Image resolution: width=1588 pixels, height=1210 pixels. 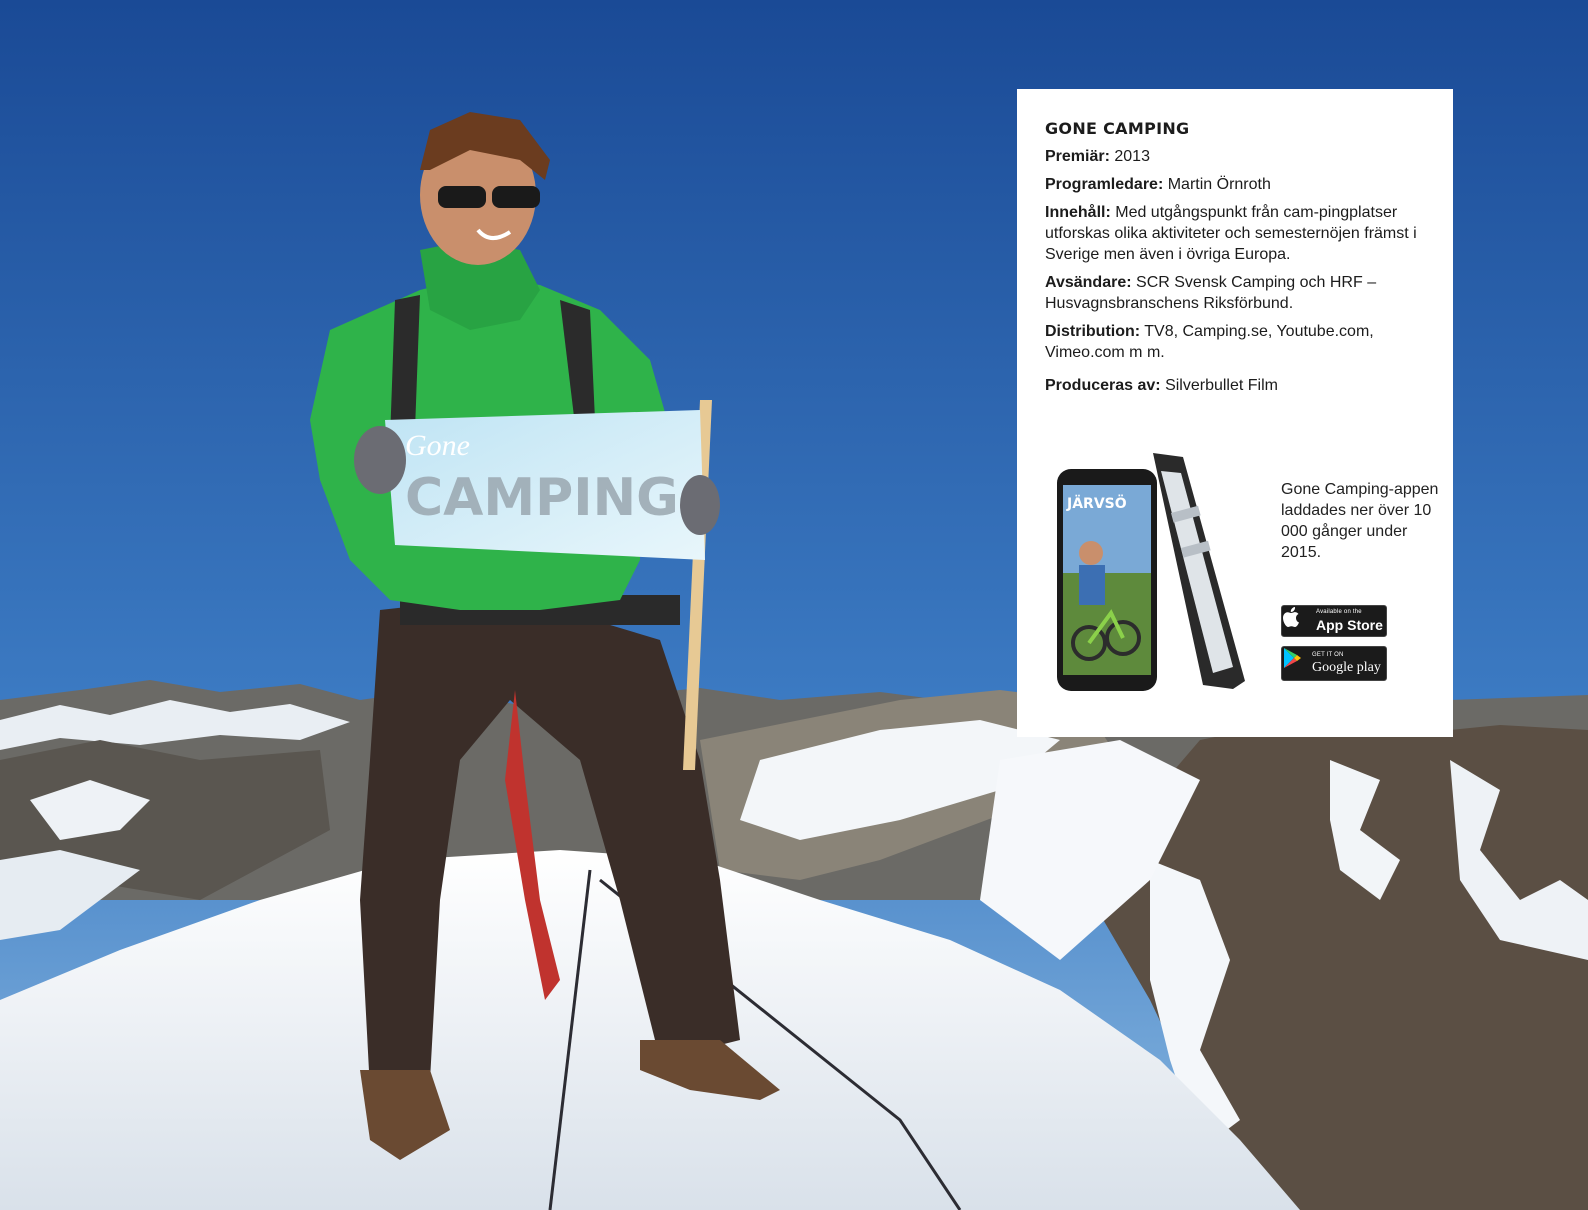 What do you see at coordinates (1151, 572) in the screenshot?
I see `phones-image: JÄRVSÖ` at bounding box center [1151, 572].